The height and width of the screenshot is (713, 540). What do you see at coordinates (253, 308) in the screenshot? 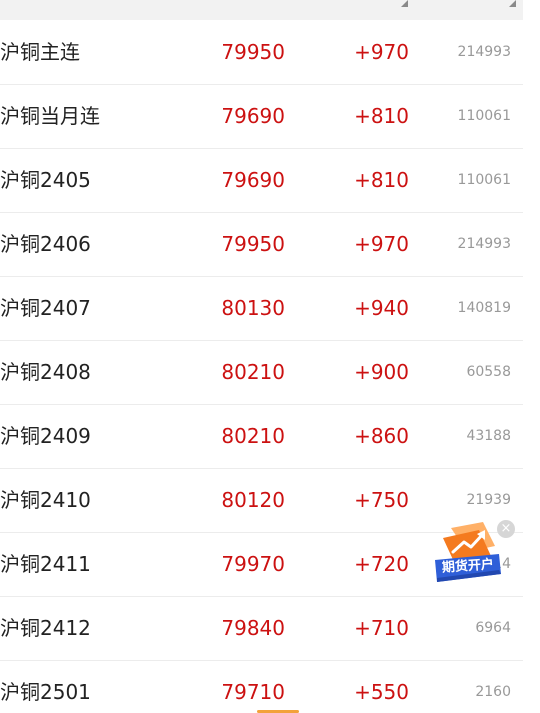
I see `last-price: 80130` at bounding box center [253, 308].